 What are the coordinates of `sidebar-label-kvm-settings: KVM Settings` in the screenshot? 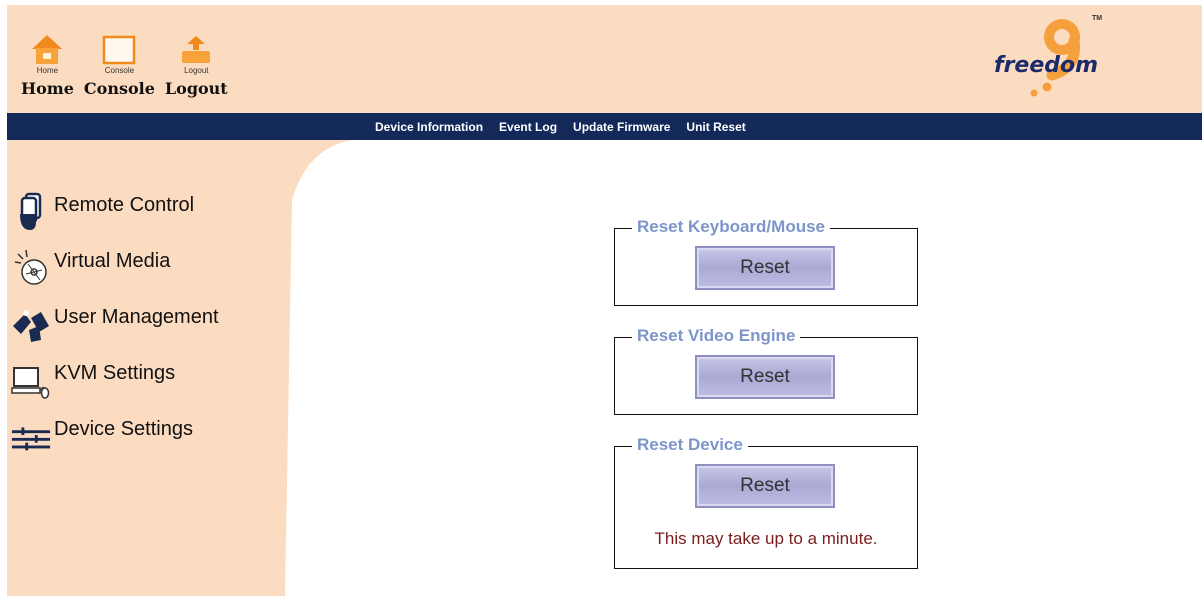 It's located at (115, 373).